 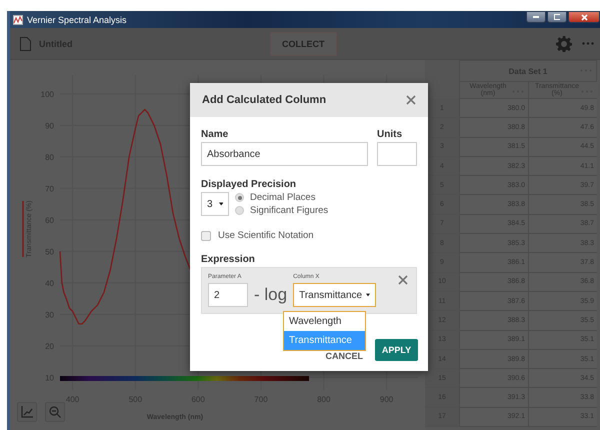 I want to click on field-label: Expression, so click(x=228, y=259).